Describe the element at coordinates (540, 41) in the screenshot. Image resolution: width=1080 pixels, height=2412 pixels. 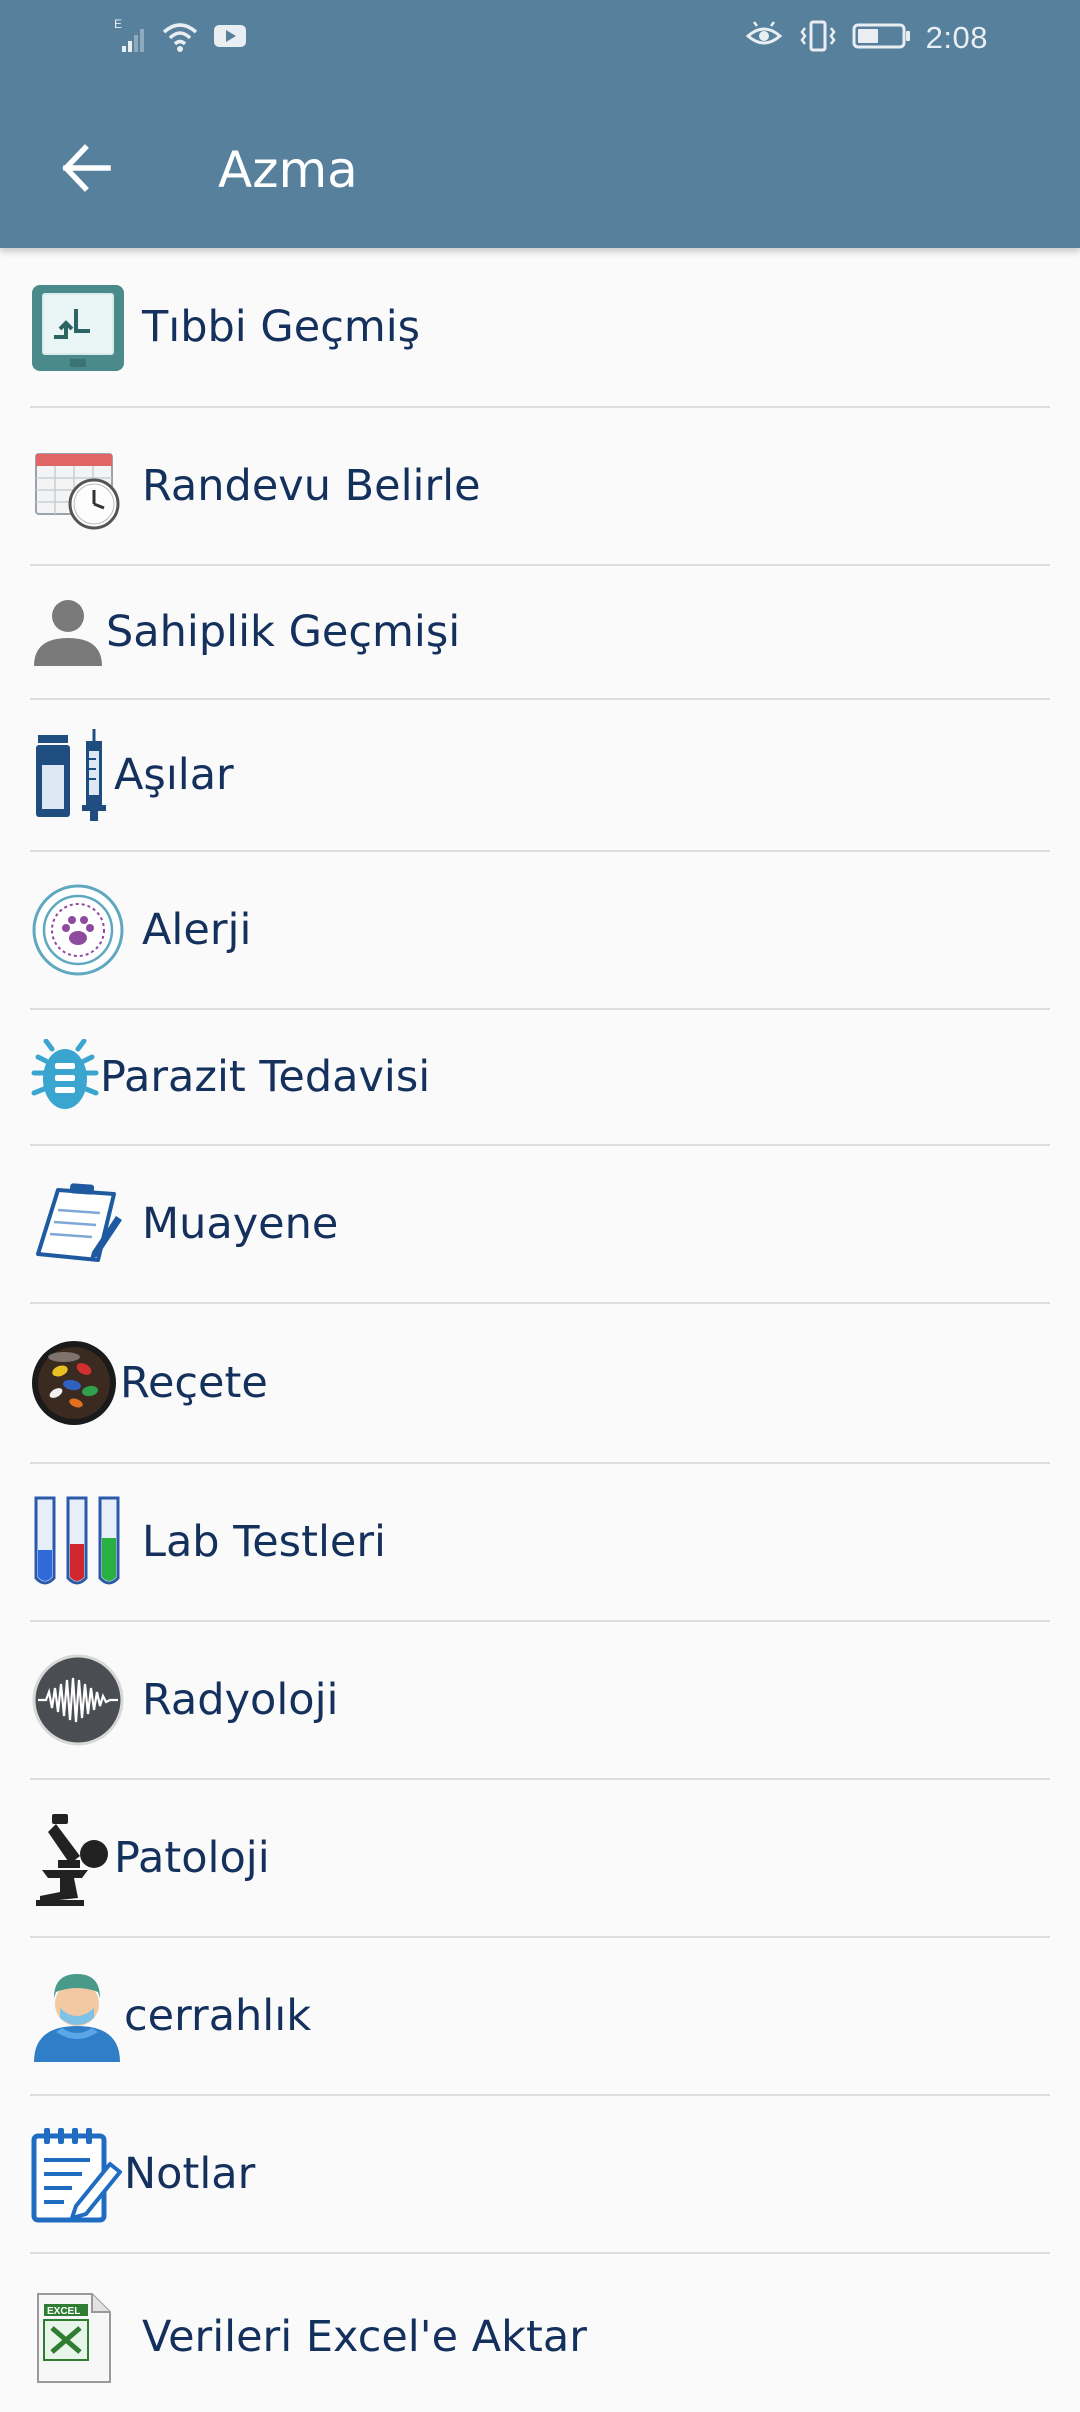
I see `status-bar: E 2:08` at that location.